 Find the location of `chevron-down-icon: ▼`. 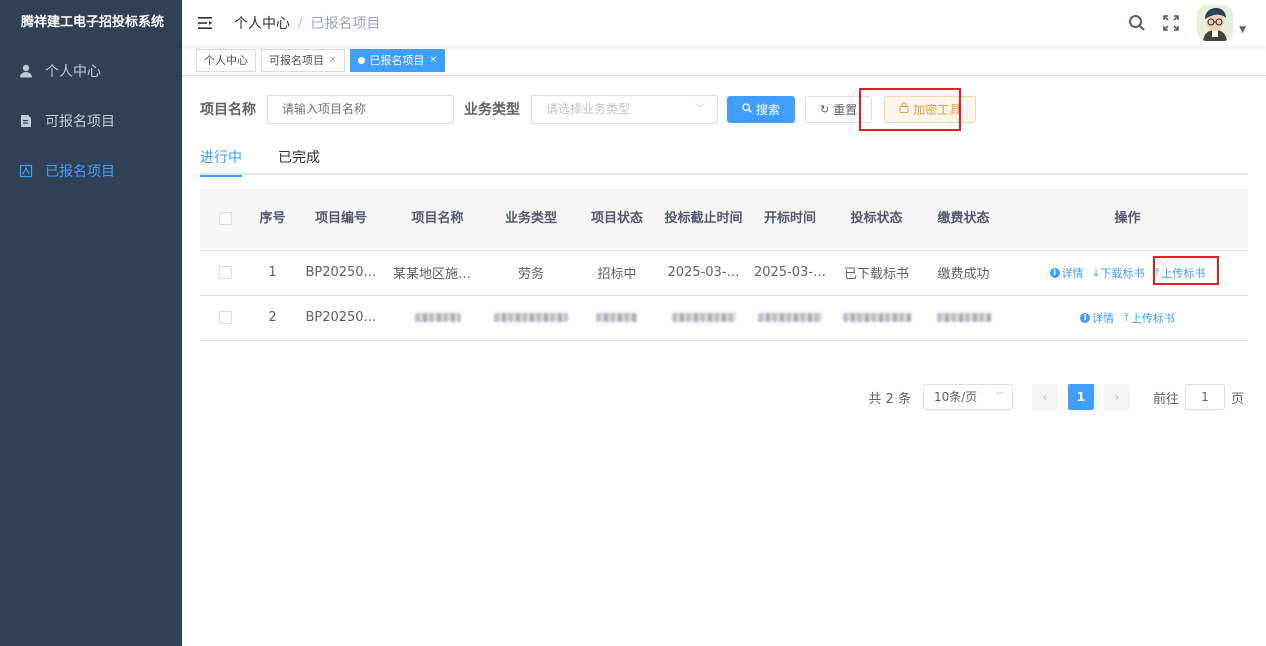

chevron-down-icon: ▼ is located at coordinates (1242, 30).